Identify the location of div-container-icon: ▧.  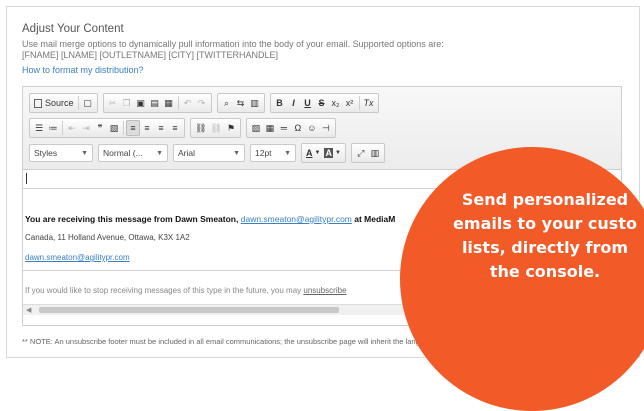
(114, 128).